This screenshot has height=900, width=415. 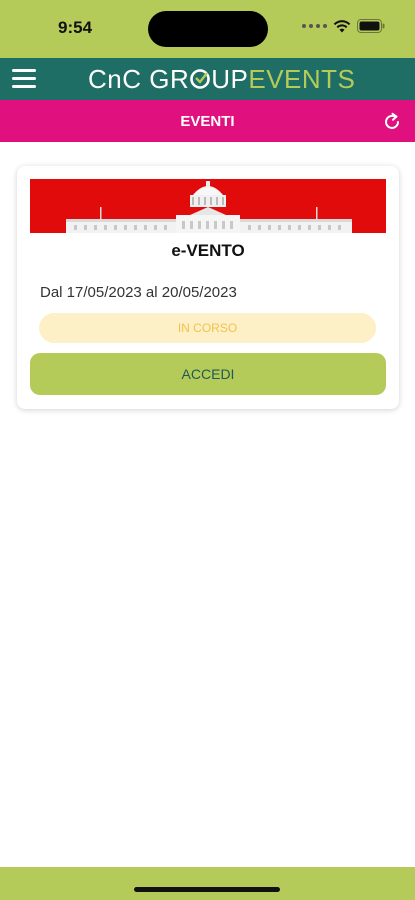 I want to click on page-title-bar: EVENTI, so click(x=207, y=121).